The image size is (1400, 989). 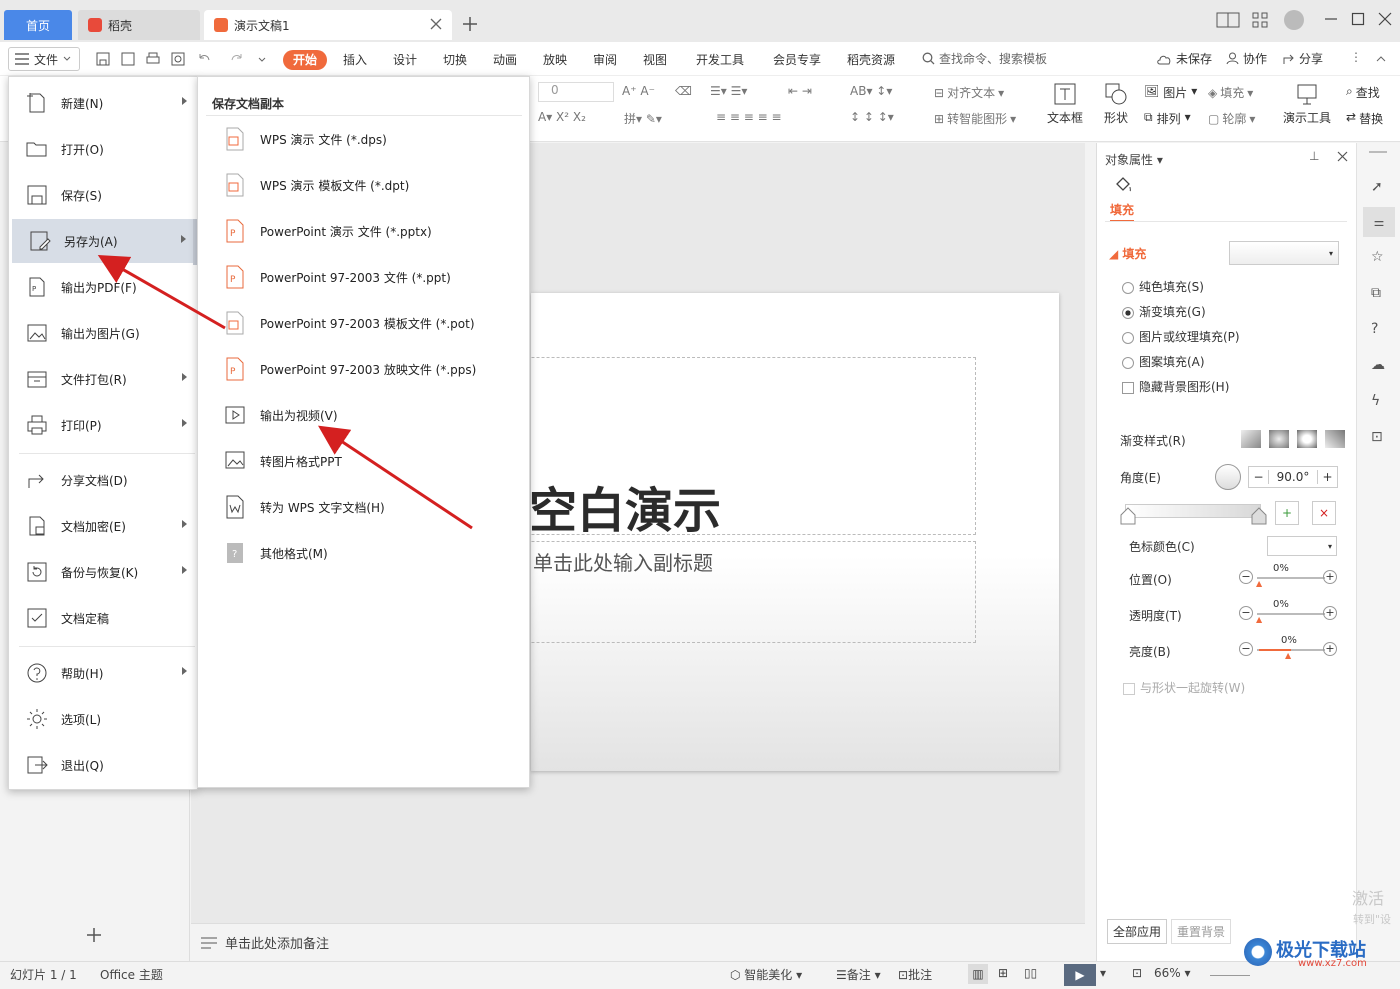 What do you see at coordinates (102, 480) in the screenshot?
I see `file-menu-item-share: 分享文档(D)` at bounding box center [102, 480].